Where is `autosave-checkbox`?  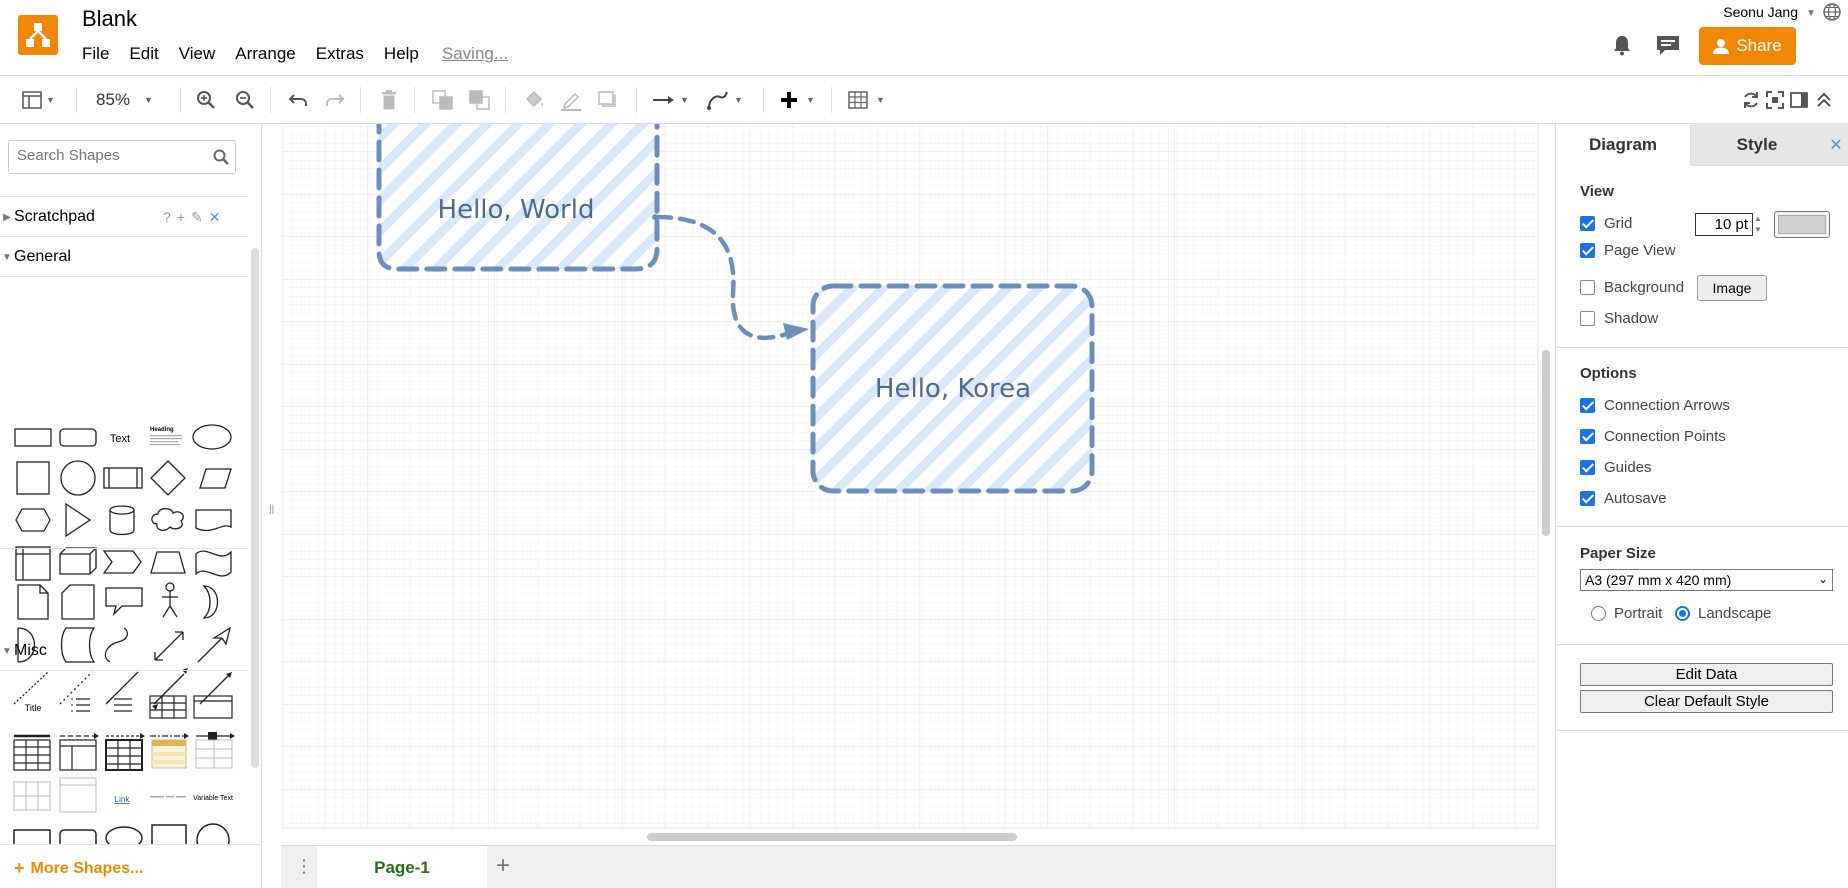 autosave-checkbox is located at coordinates (1587, 498).